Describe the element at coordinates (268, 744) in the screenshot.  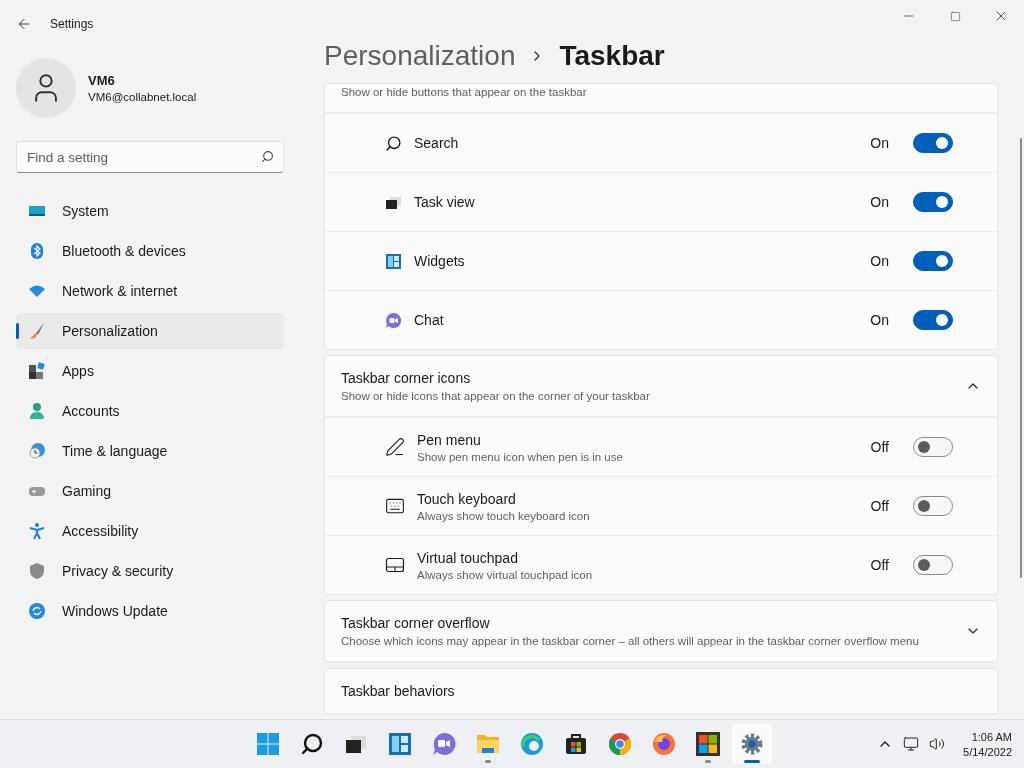
I see `windows-logo-icon` at that location.